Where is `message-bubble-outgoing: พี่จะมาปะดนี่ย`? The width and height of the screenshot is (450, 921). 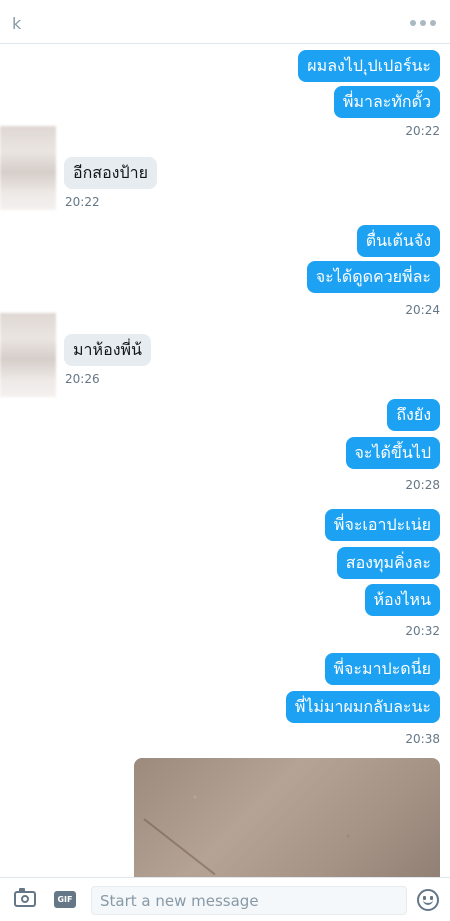
message-bubble-outgoing: พี่จะมาปะดนี่ย is located at coordinates (382, 669).